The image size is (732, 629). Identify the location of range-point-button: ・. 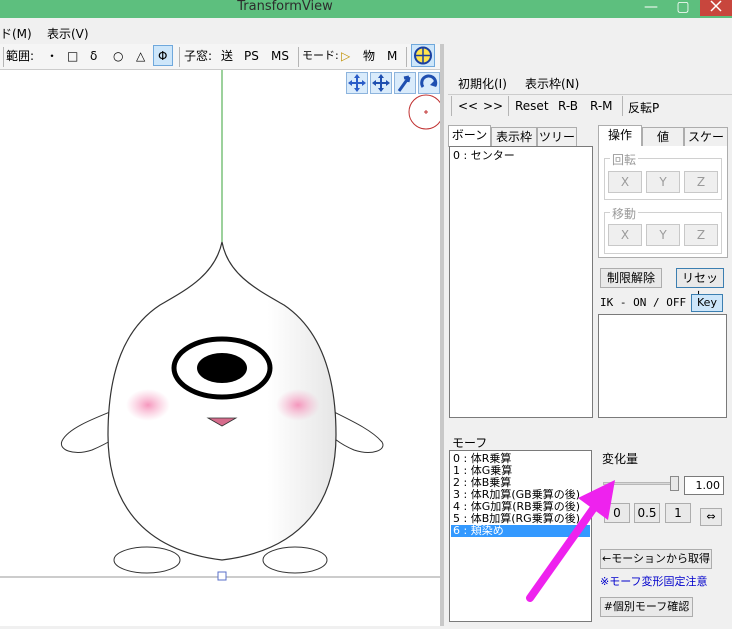
(52, 56).